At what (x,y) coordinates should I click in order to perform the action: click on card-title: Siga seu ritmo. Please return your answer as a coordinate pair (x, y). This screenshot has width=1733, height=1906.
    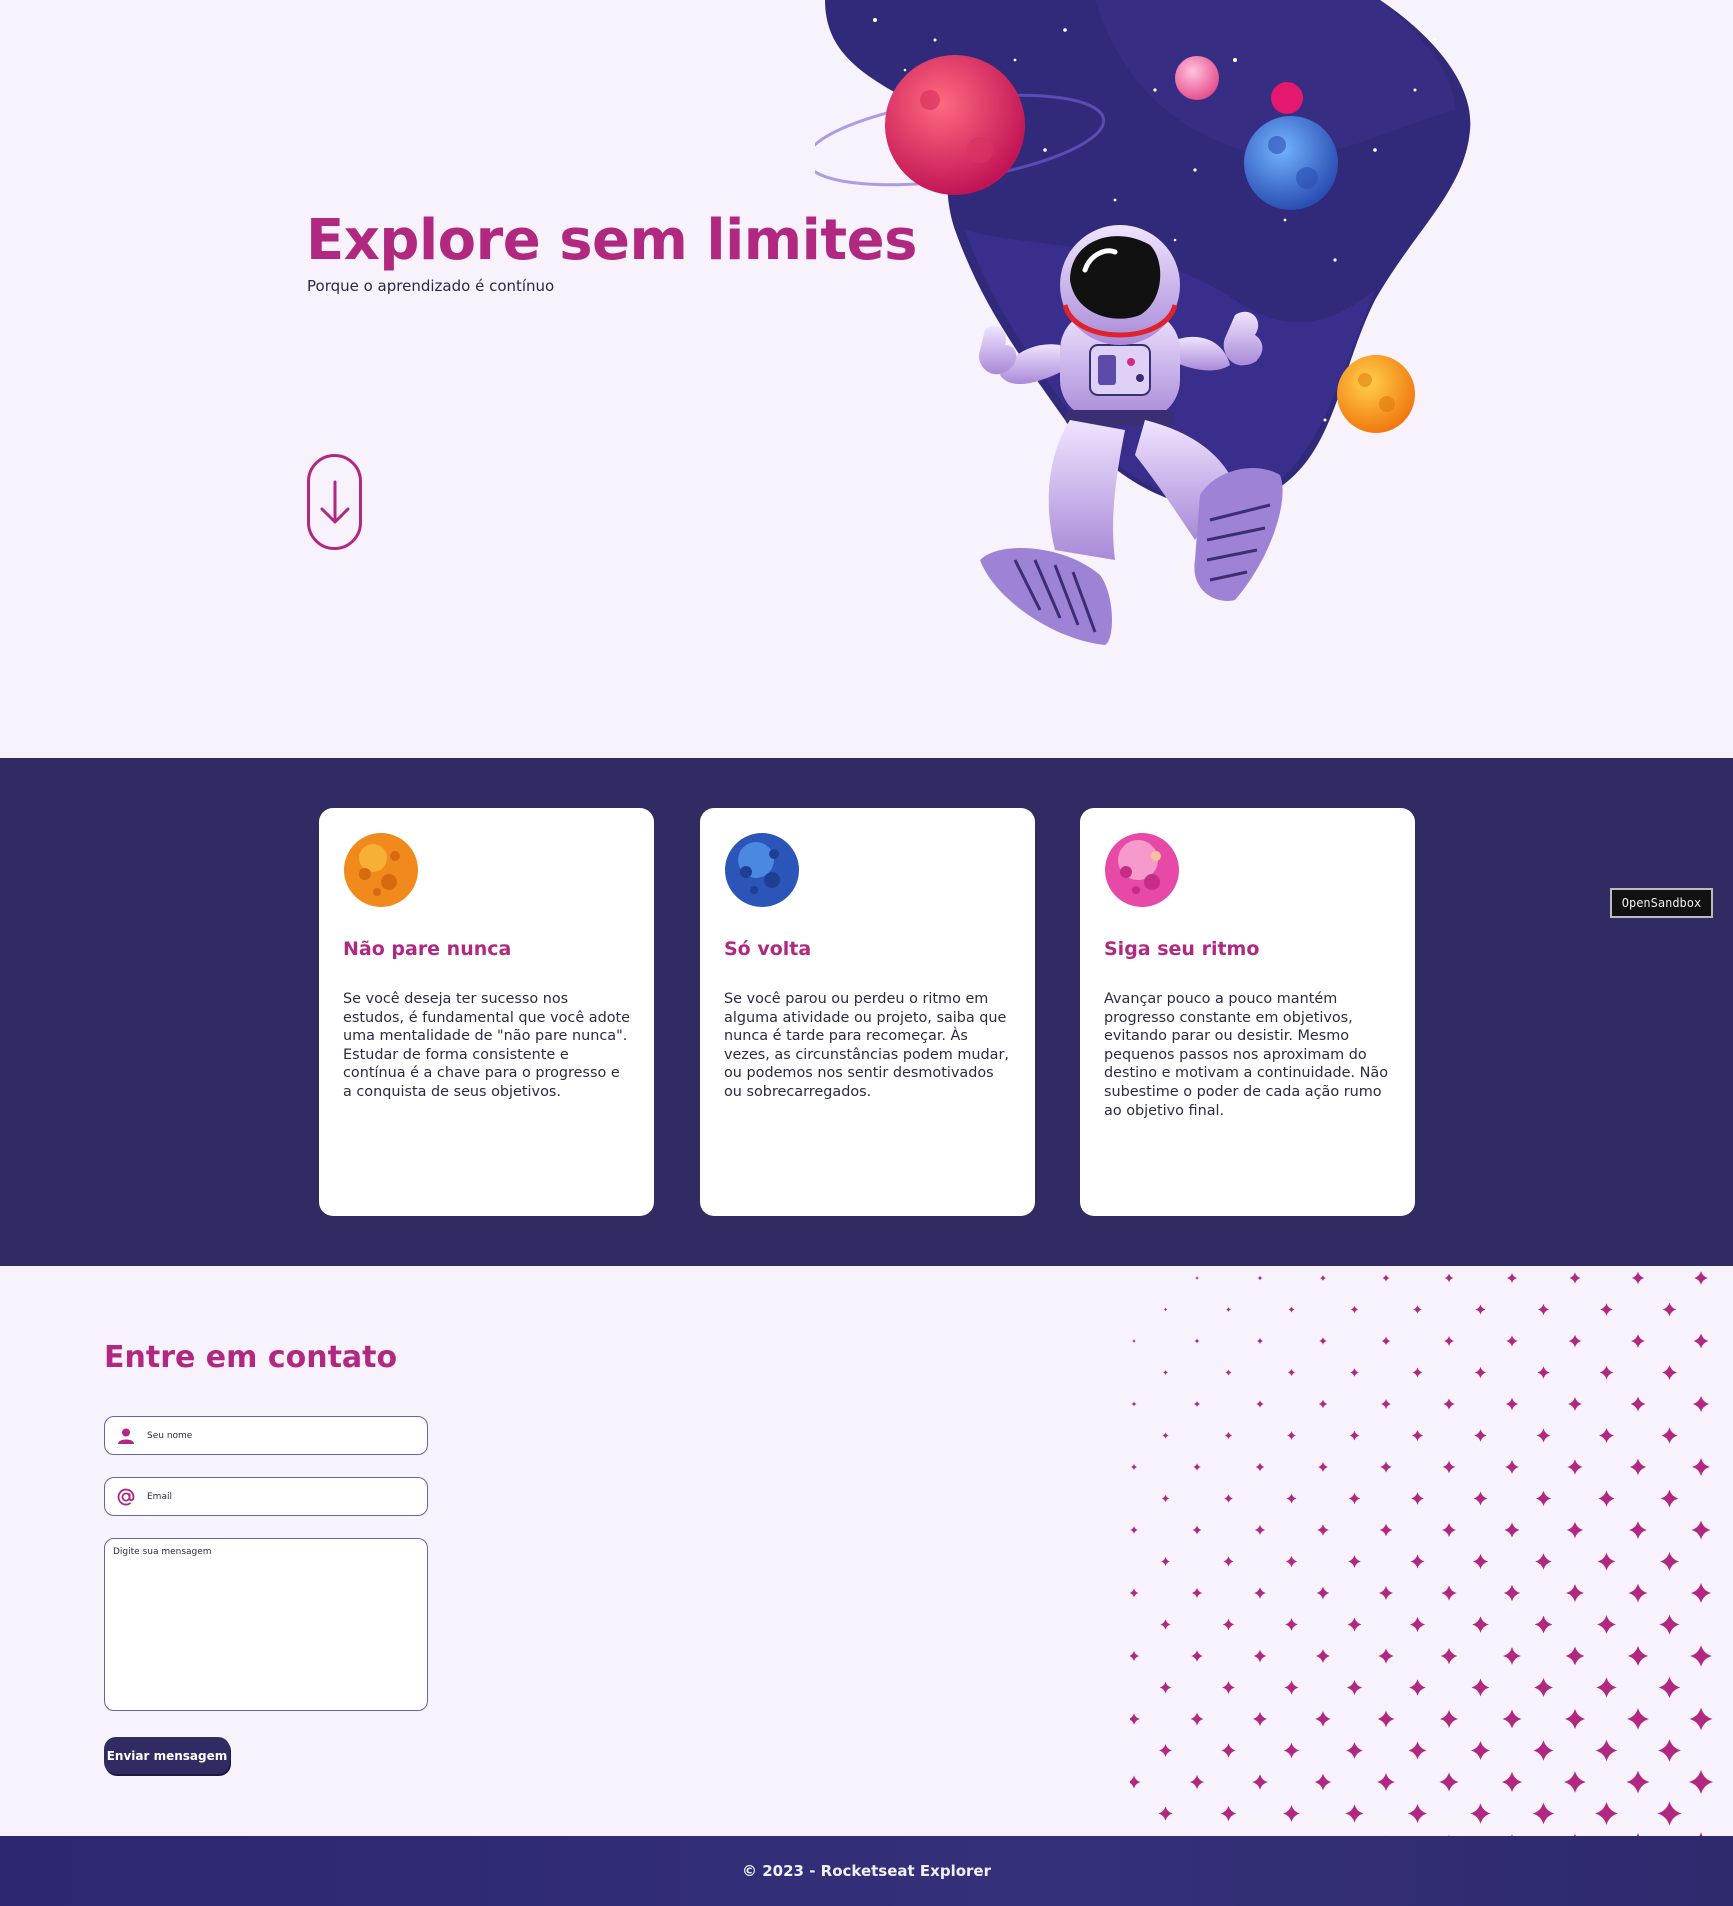
    Looking at the image, I should click on (1182, 949).